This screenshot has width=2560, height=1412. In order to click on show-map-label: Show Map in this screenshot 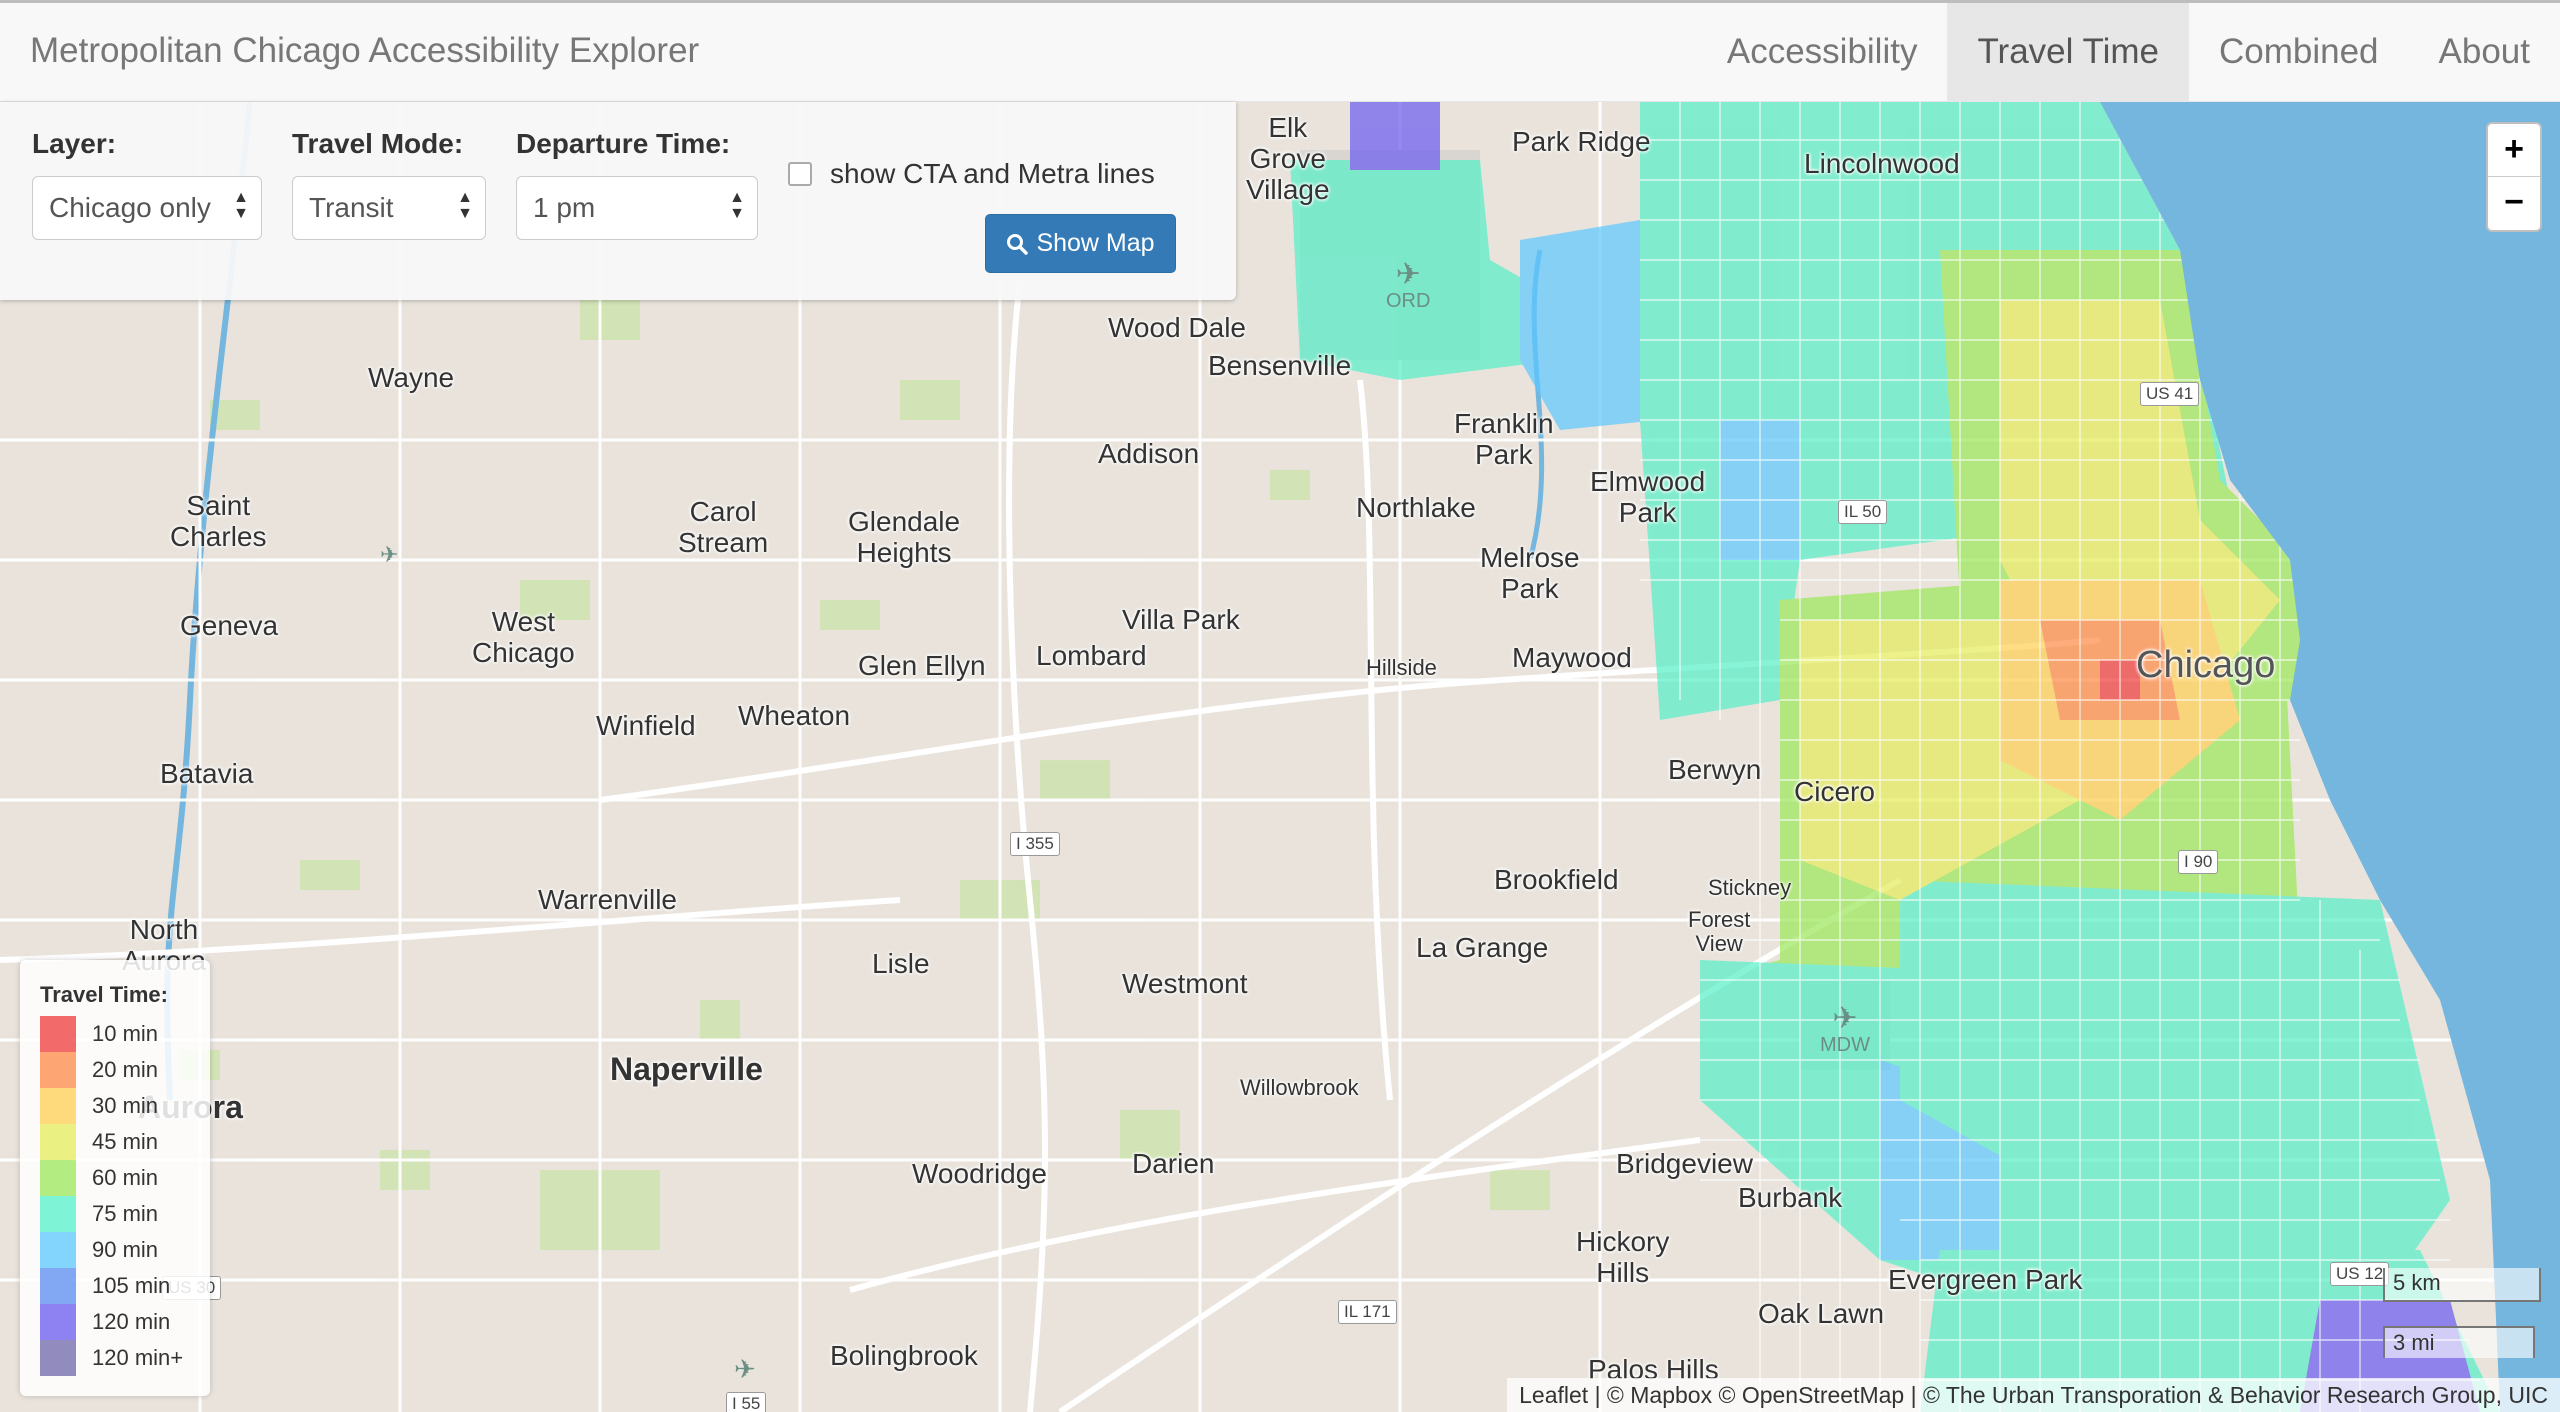, I will do `click(1095, 243)`.